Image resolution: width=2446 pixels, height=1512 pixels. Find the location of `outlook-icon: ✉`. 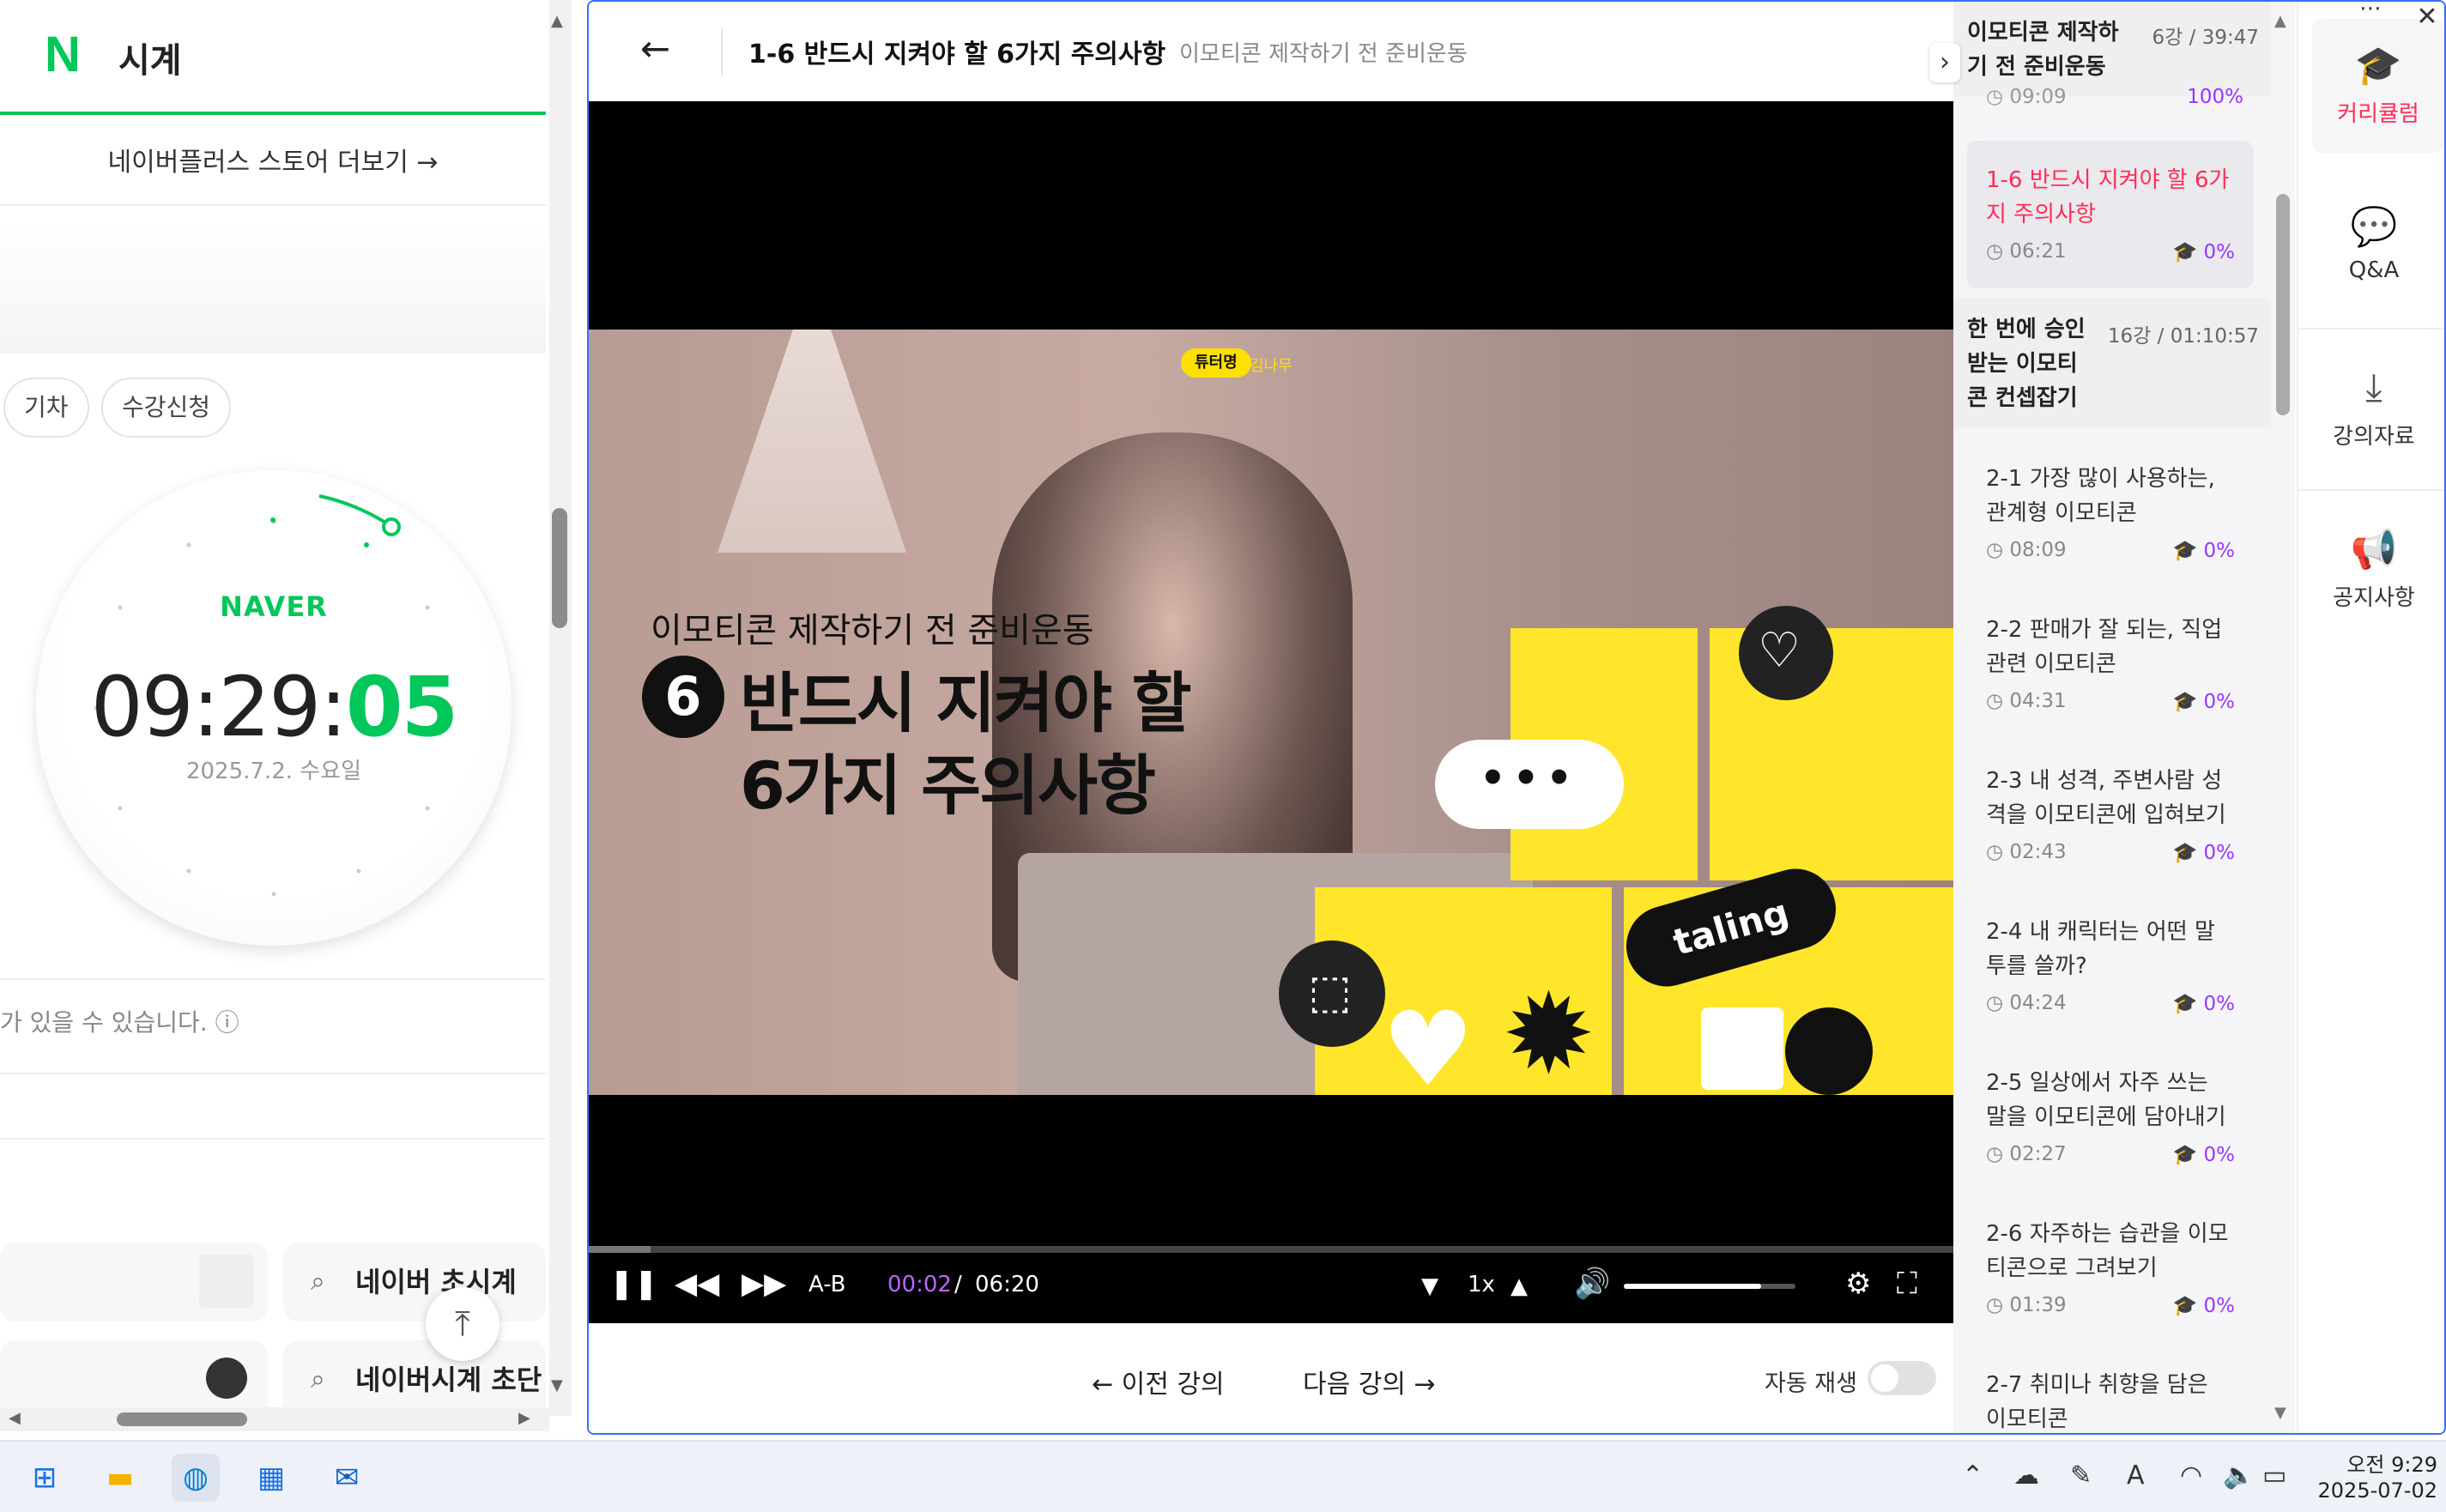

outlook-icon: ✉ is located at coordinates (347, 1478).